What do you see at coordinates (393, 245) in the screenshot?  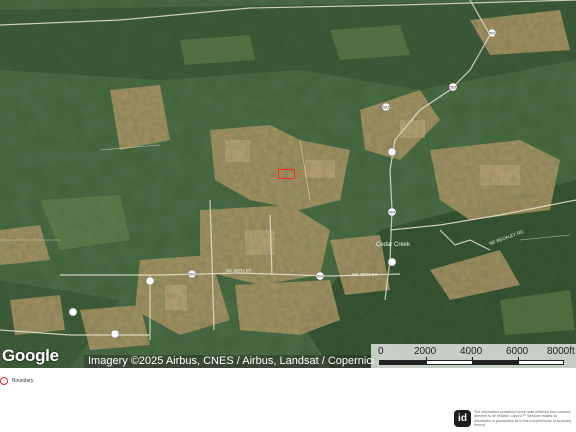 I see `town-label: Cedar Creek` at bounding box center [393, 245].